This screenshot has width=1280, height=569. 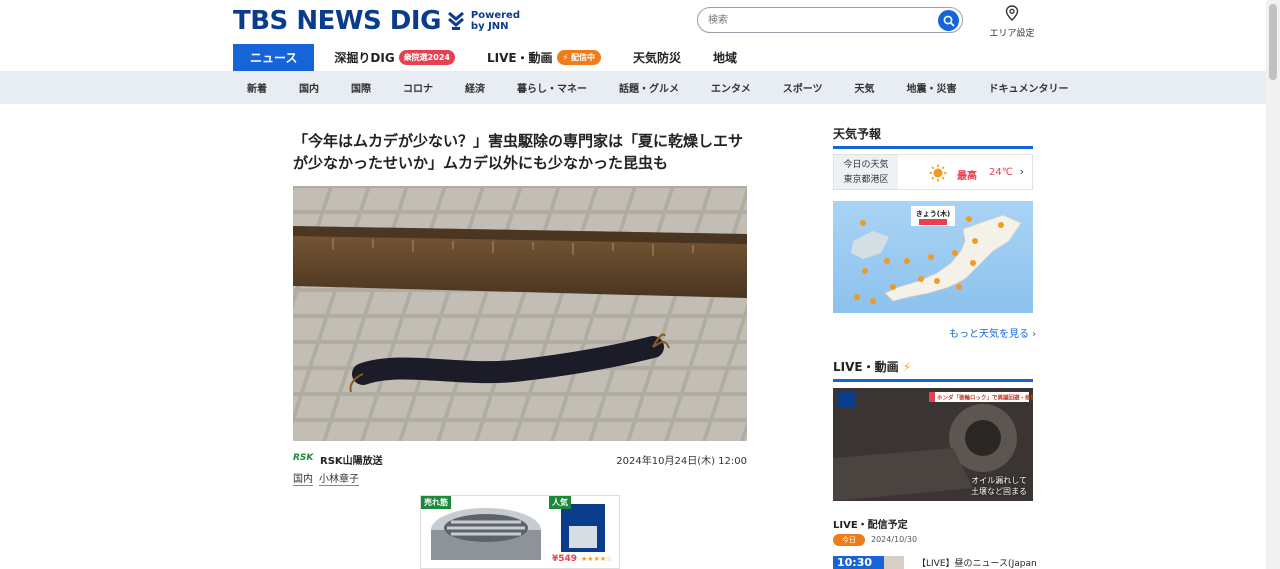 I want to click on more-weather-link: もっと天気を見る ›, so click(x=992, y=332).